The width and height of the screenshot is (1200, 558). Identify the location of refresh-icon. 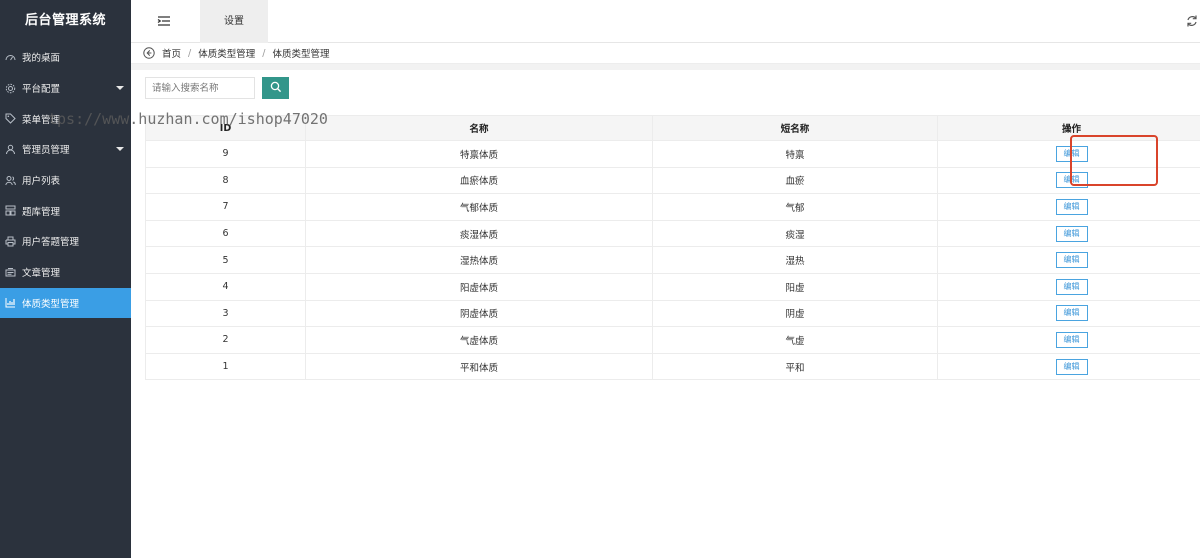
(1192, 21).